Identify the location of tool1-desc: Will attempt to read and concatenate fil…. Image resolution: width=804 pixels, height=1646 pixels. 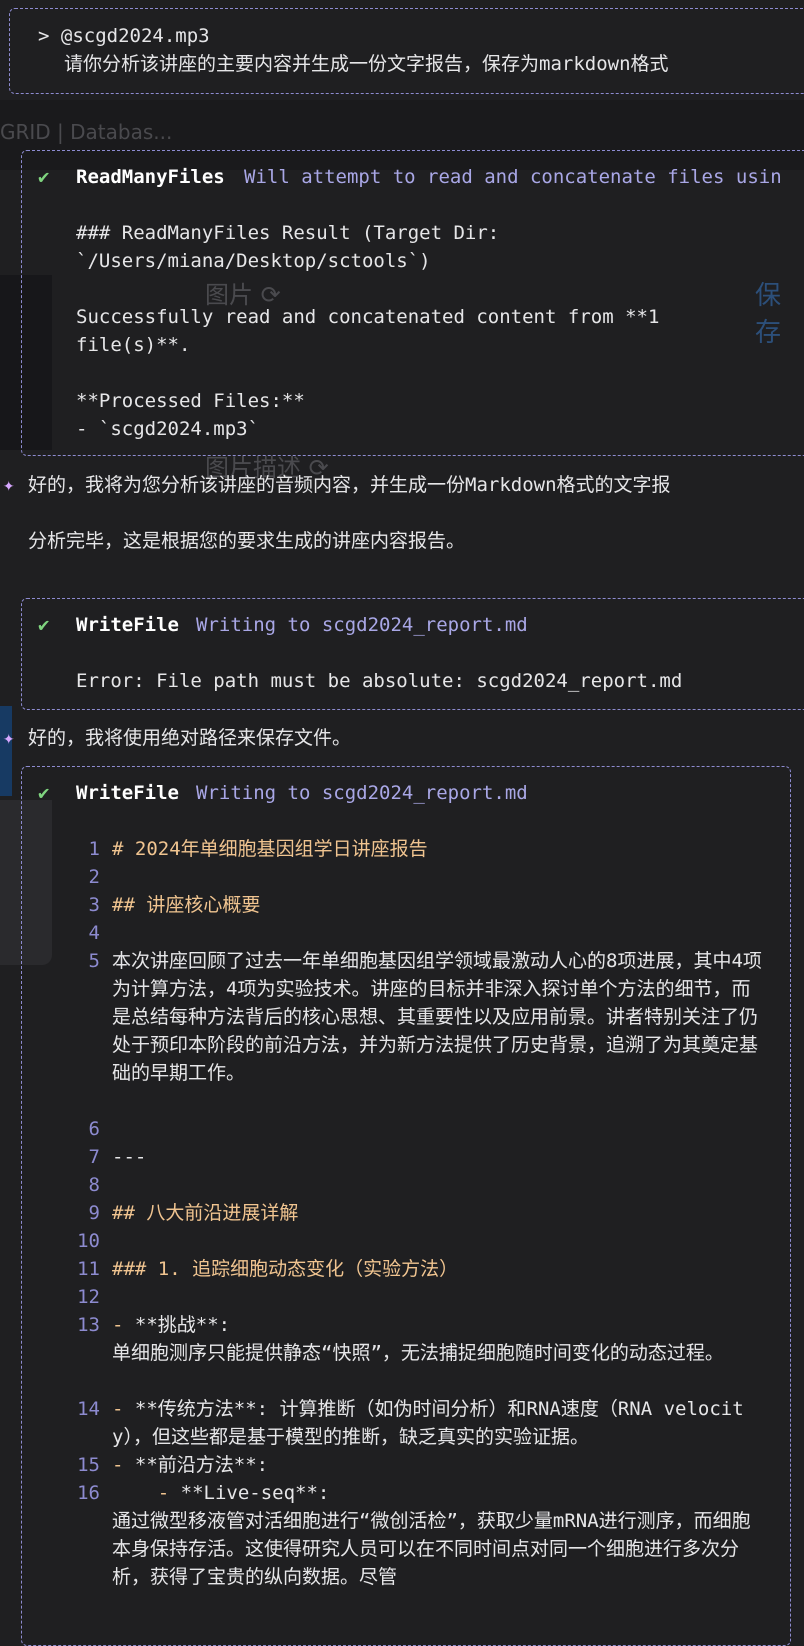
(513, 177).